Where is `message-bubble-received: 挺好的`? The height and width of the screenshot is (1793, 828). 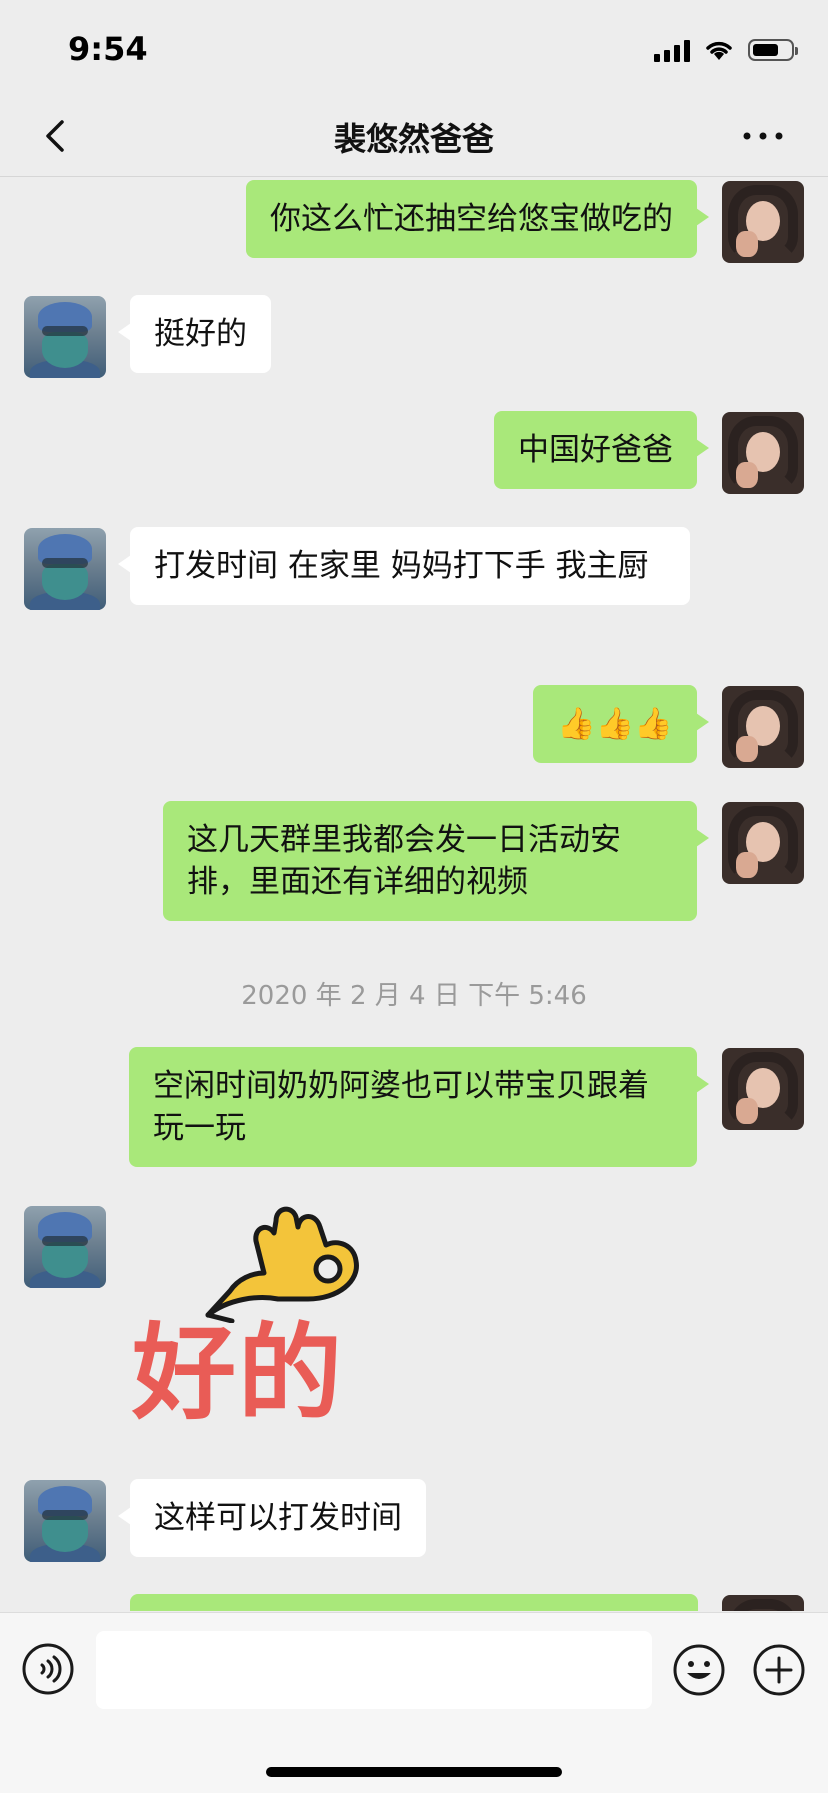 message-bubble-received: 挺好的 is located at coordinates (194, 334).